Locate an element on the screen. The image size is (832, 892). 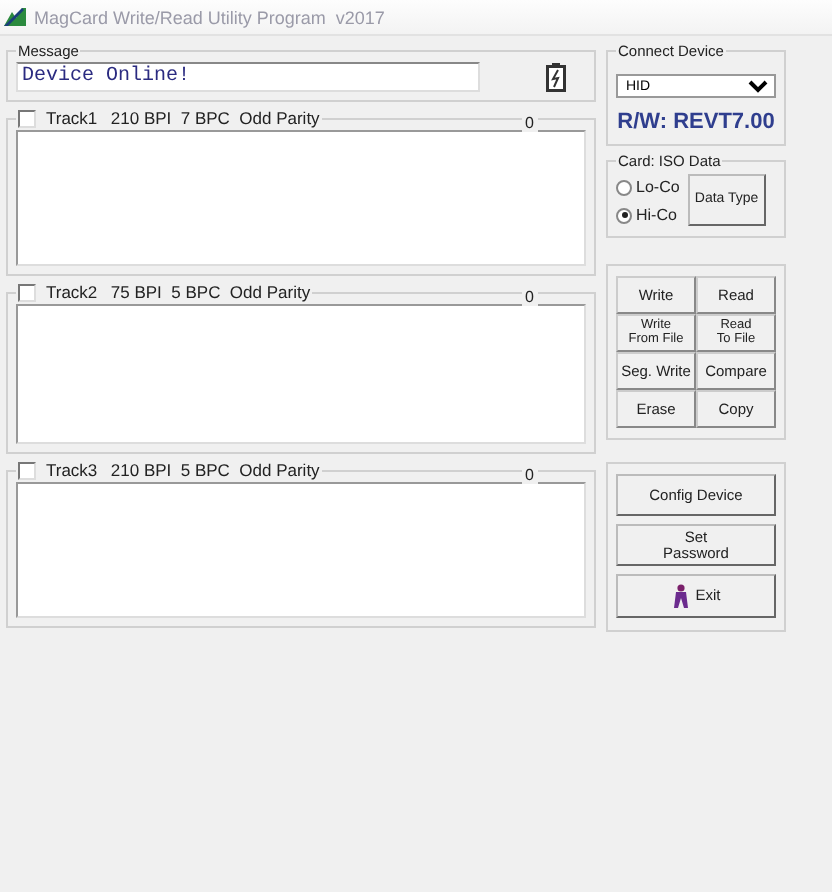
person-icon is located at coordinates (680, 596).